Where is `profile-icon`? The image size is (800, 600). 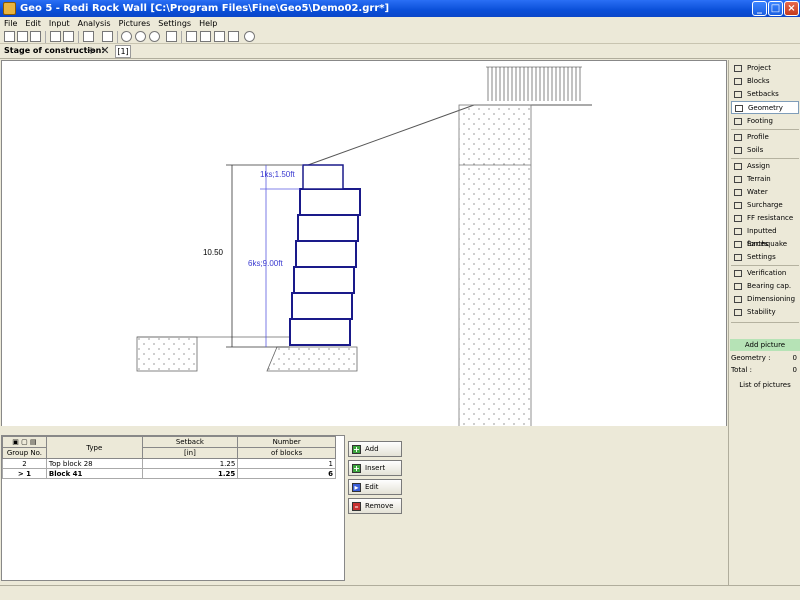 profile-icon is located at coordinates (738, 137).